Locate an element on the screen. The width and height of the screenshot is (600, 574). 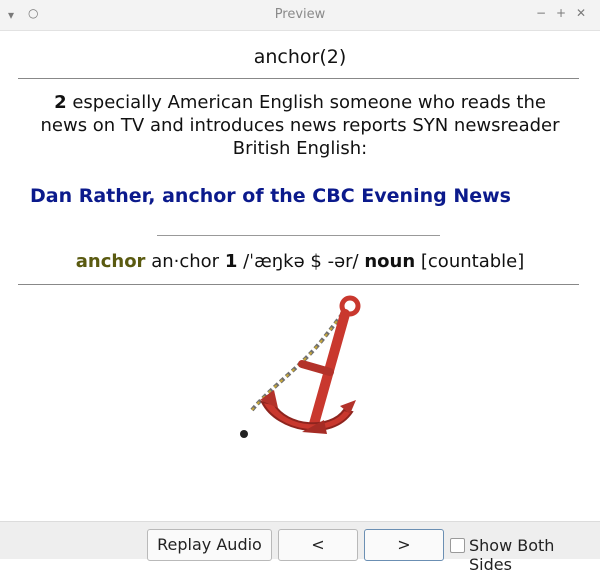
minimize-icon: − is located at coordinates (541, 13).